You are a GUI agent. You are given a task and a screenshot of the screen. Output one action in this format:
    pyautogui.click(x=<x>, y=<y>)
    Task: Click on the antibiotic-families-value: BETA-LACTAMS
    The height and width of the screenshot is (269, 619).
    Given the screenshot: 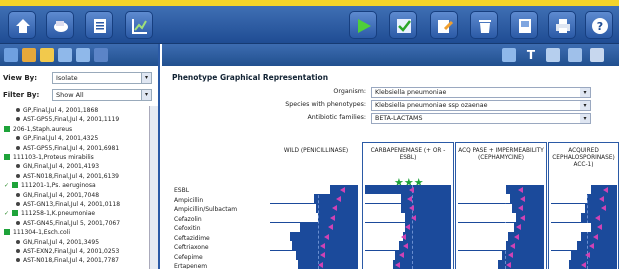 What is the action you would take?
    pyautogui.click(x=399, y=118)
    